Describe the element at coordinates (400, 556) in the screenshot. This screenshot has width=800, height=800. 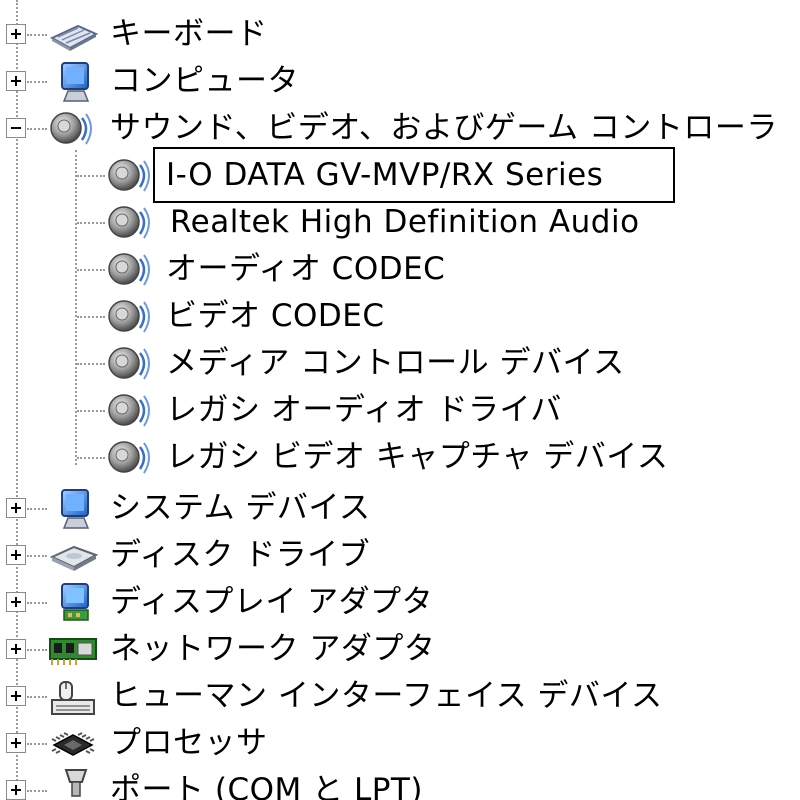
I see `tree-item-disk-drives: ディスク ドライブ` at that location.